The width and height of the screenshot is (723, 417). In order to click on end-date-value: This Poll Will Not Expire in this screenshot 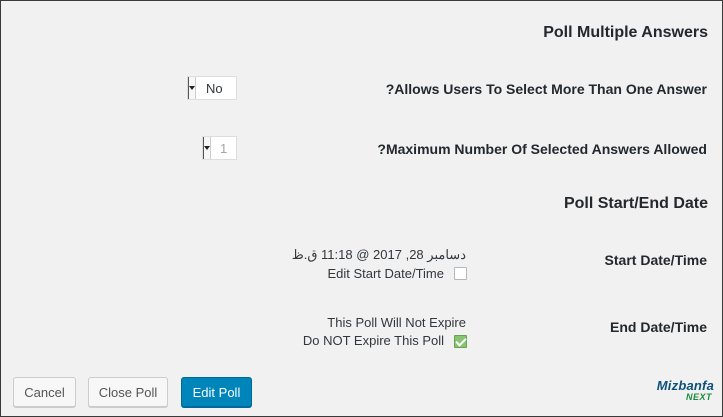, I will do `click(396, 322)`.